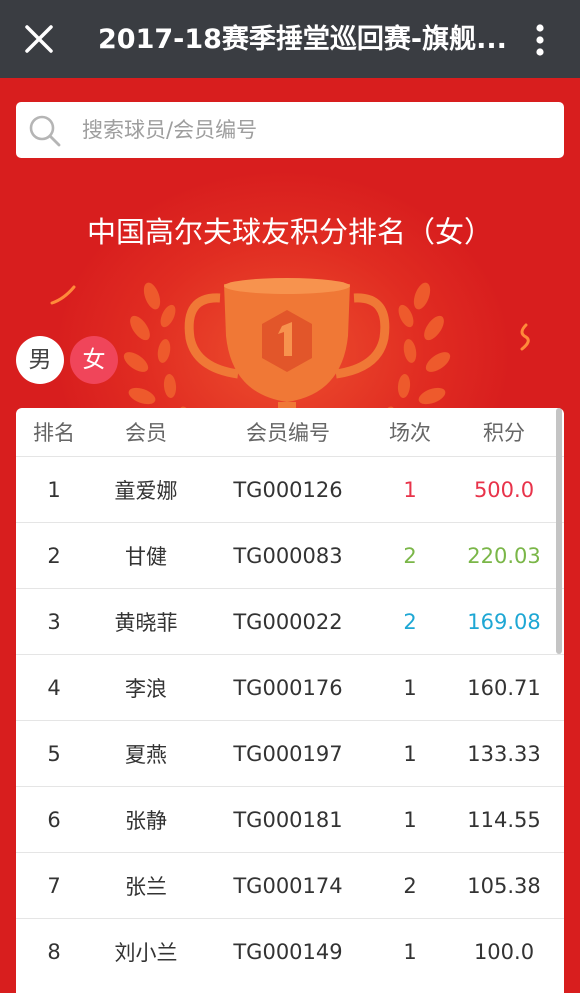  I want to click on header-score: 积分, so click(504, 433).